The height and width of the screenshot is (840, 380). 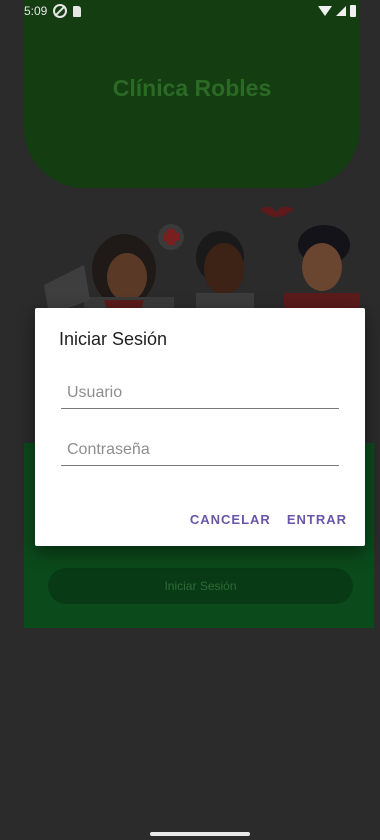 I want to click on home-indicator, so click(x=200, y=834).